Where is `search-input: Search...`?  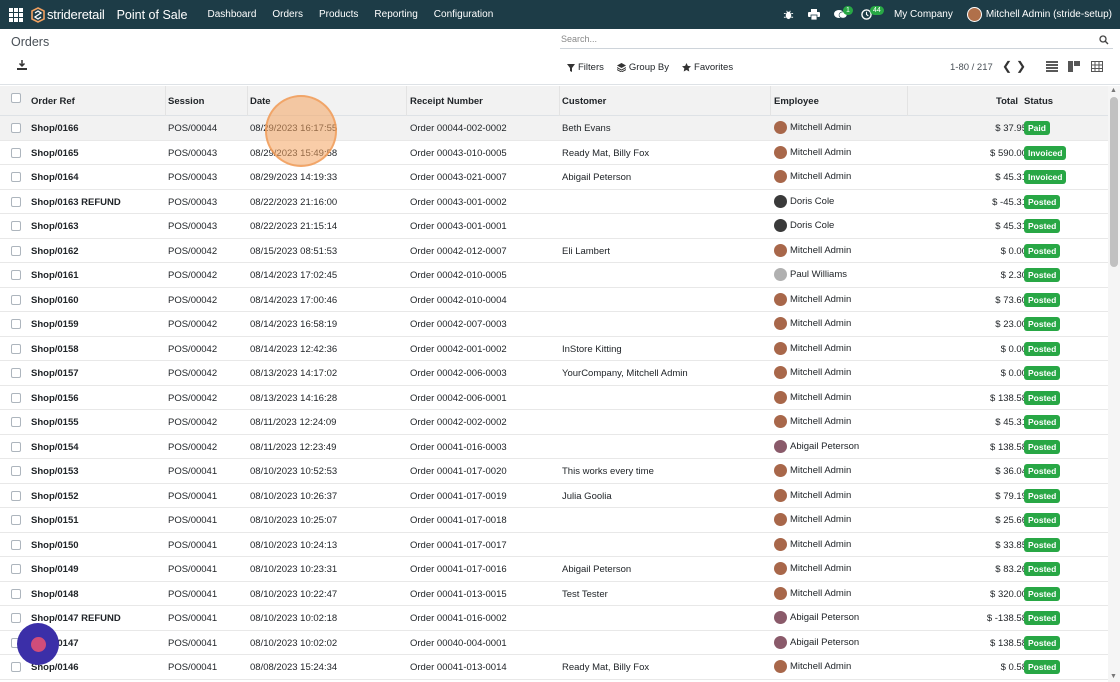 search-input: Search... is located at coordinates (836, 41).